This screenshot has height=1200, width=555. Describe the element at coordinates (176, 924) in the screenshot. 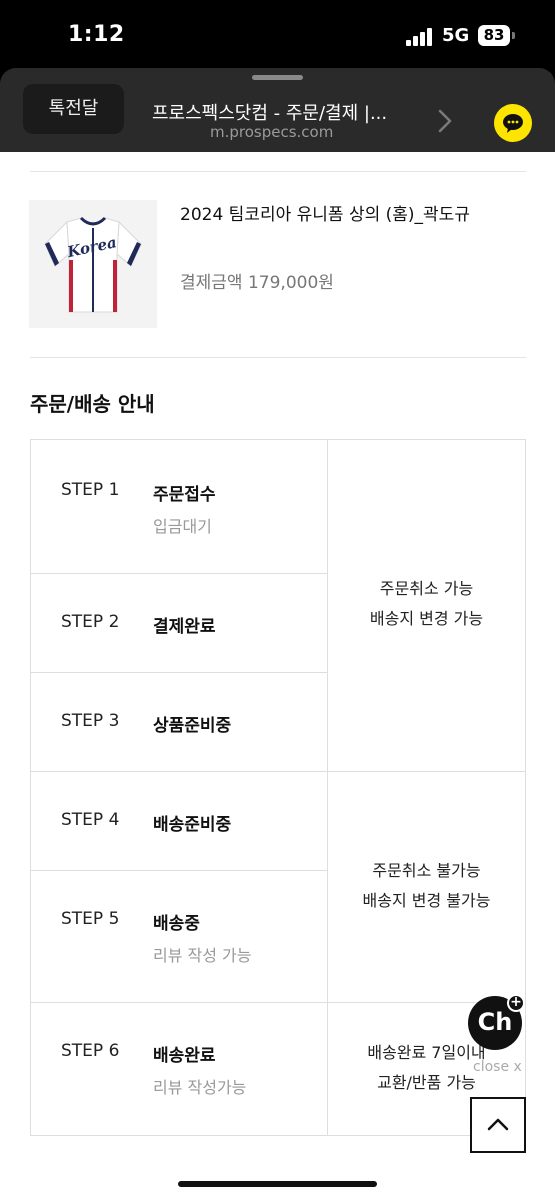

I see `step-name: 배송중` at that location.